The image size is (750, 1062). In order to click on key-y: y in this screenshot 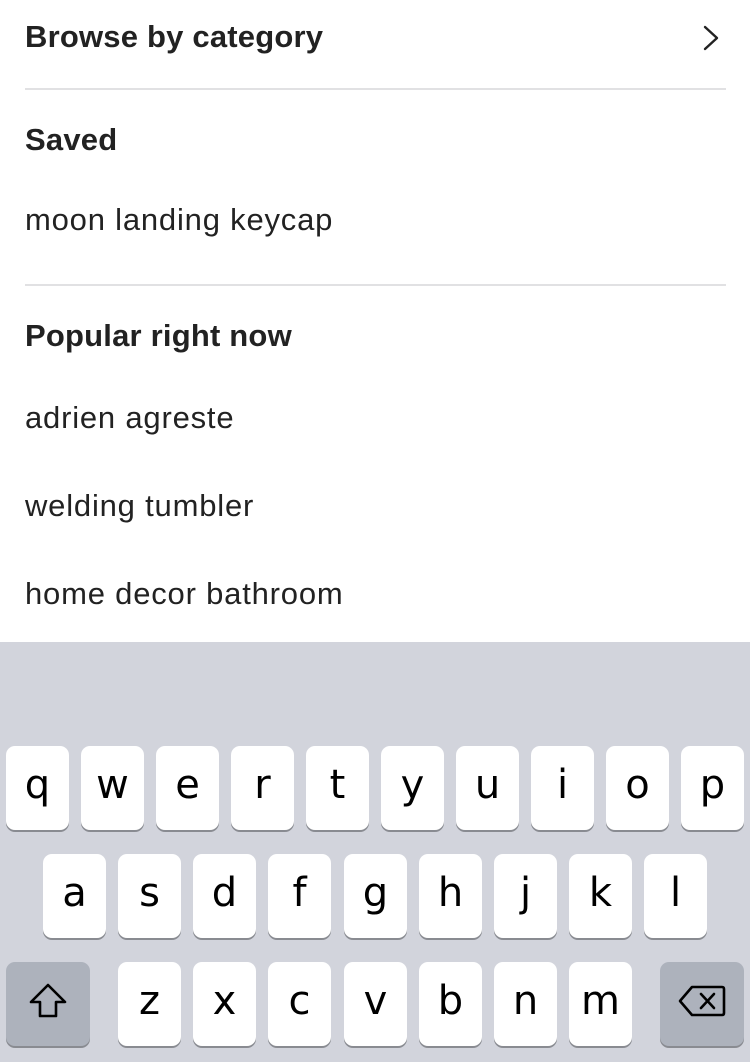, I will do `click(412, 788)`.